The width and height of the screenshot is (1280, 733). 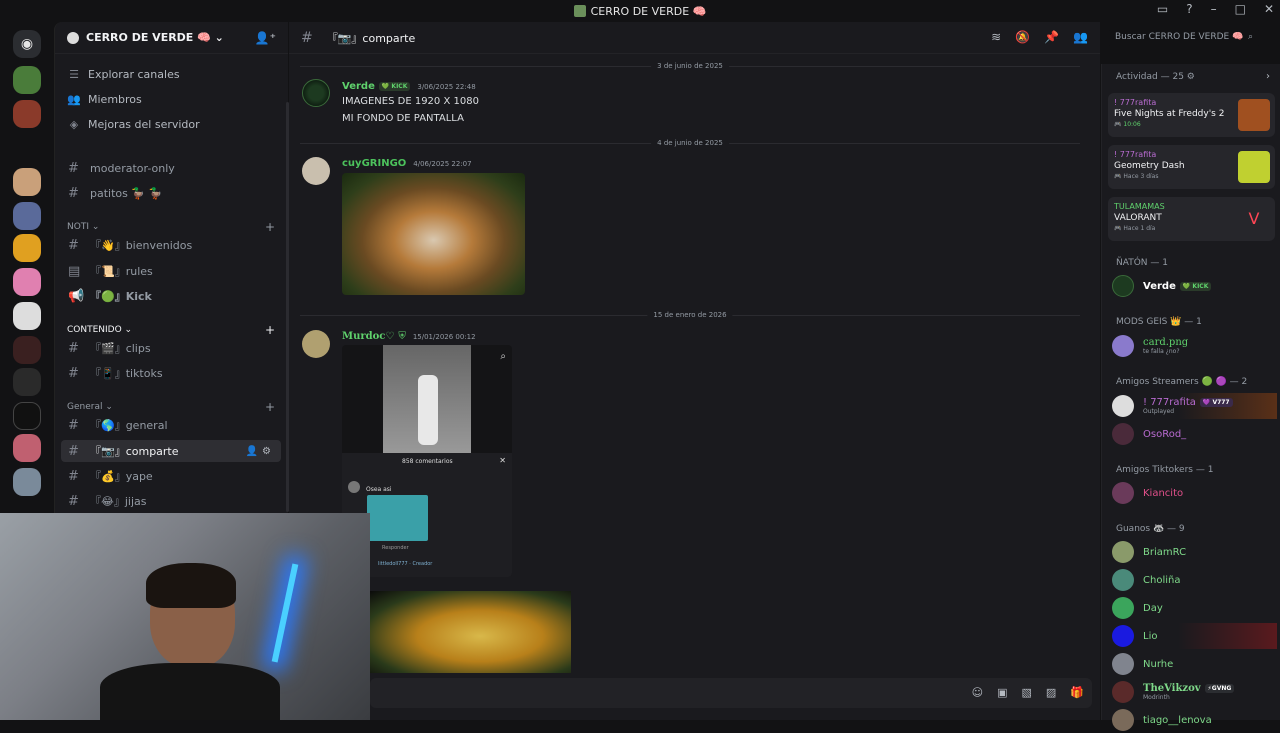 I want to click on category-noti: NOTI ⌄ +, so click(x=171, y=227).